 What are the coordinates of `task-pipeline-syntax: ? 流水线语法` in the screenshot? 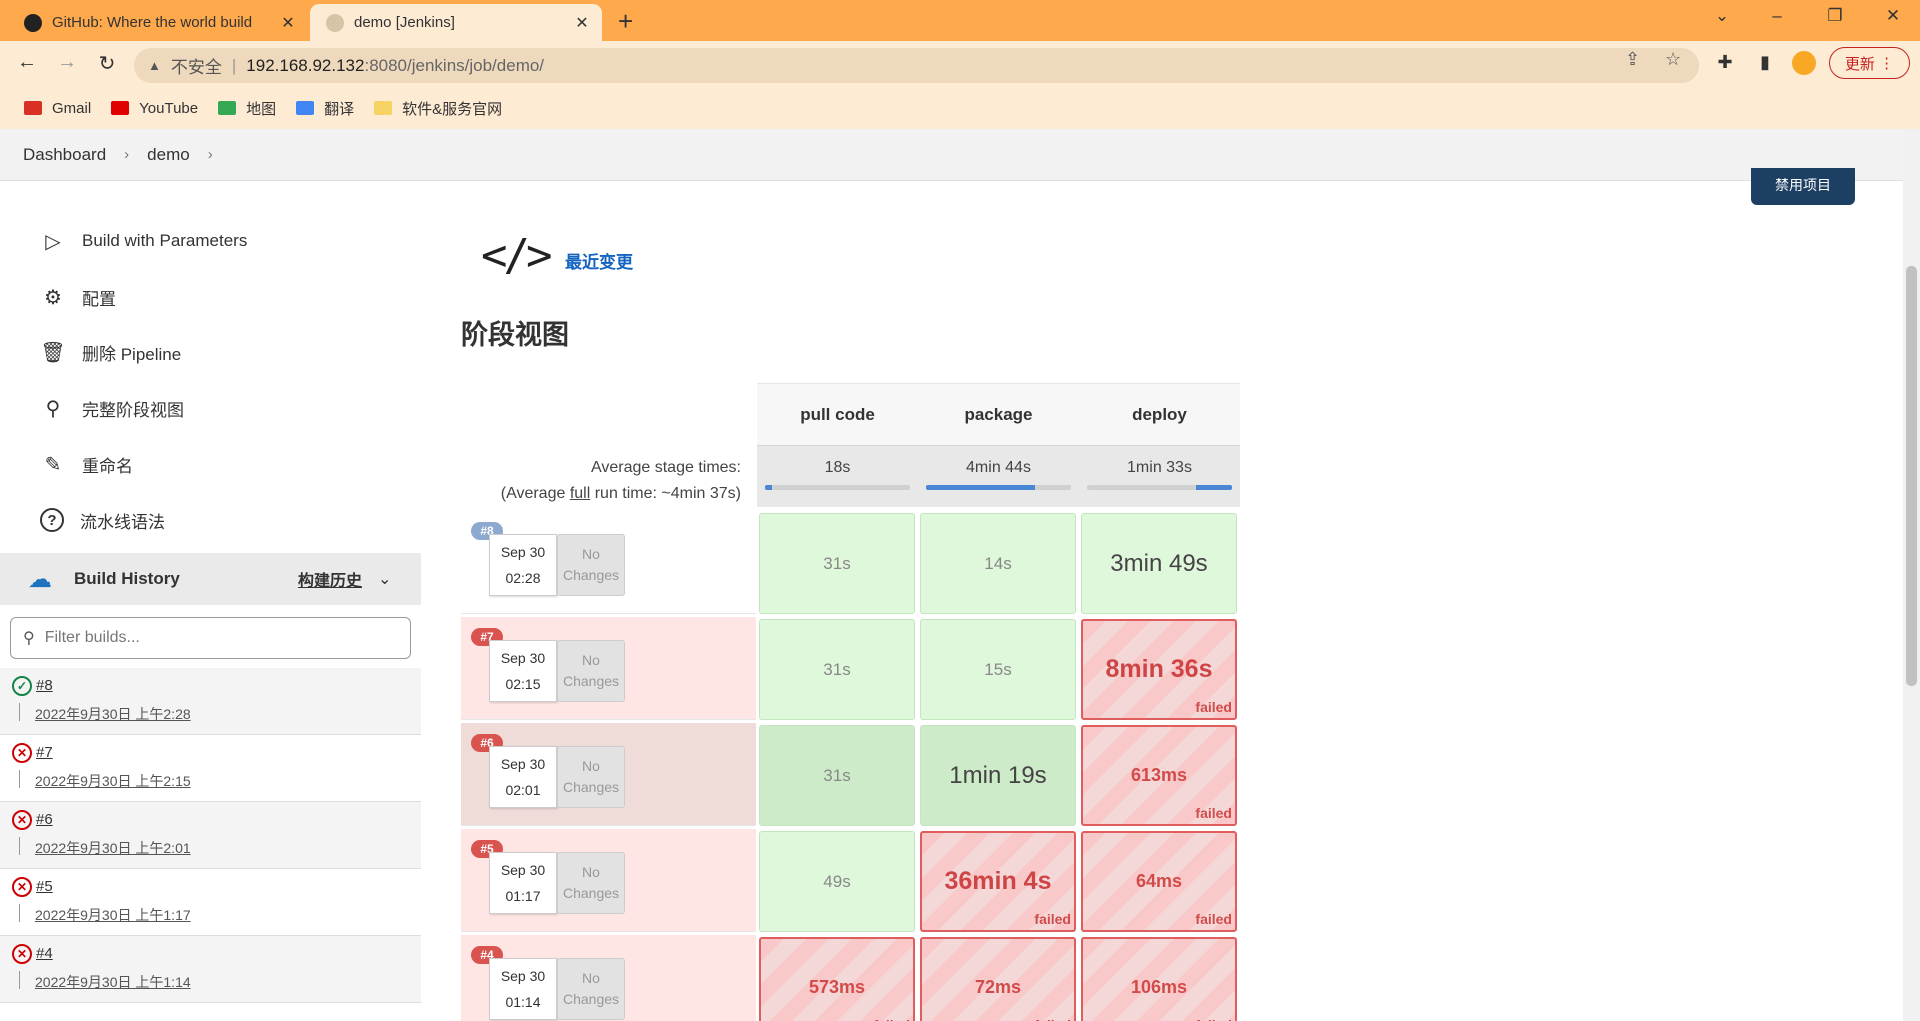 It's located at (102, 520).